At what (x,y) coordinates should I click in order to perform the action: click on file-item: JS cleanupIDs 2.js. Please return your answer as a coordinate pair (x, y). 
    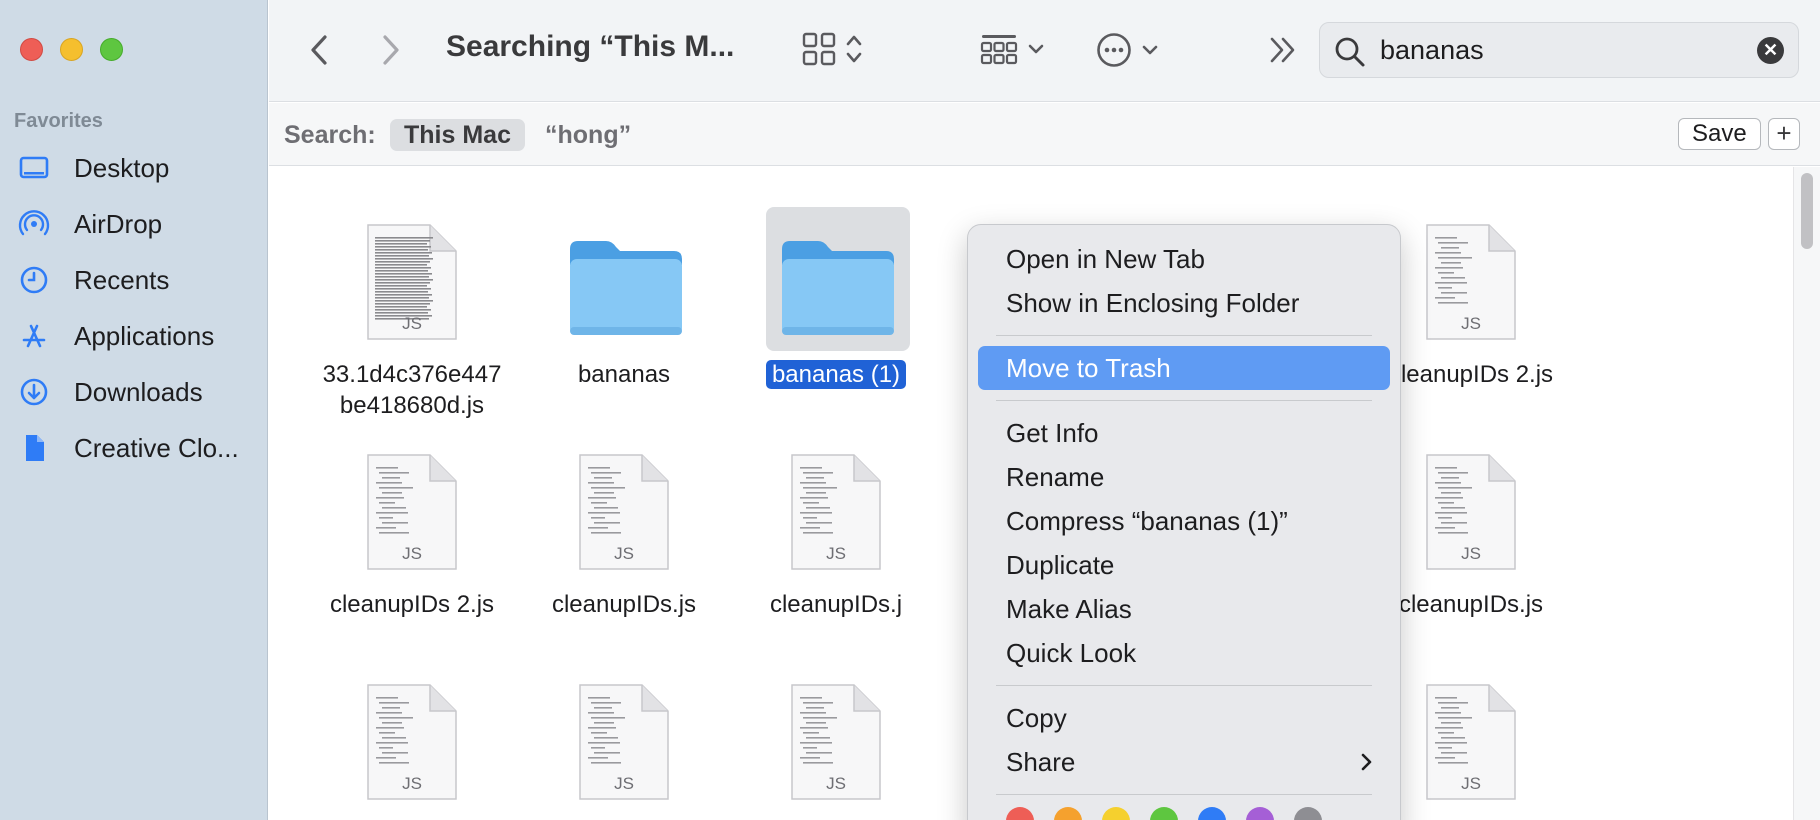
    Looking at the image, I should click on (412, 530).